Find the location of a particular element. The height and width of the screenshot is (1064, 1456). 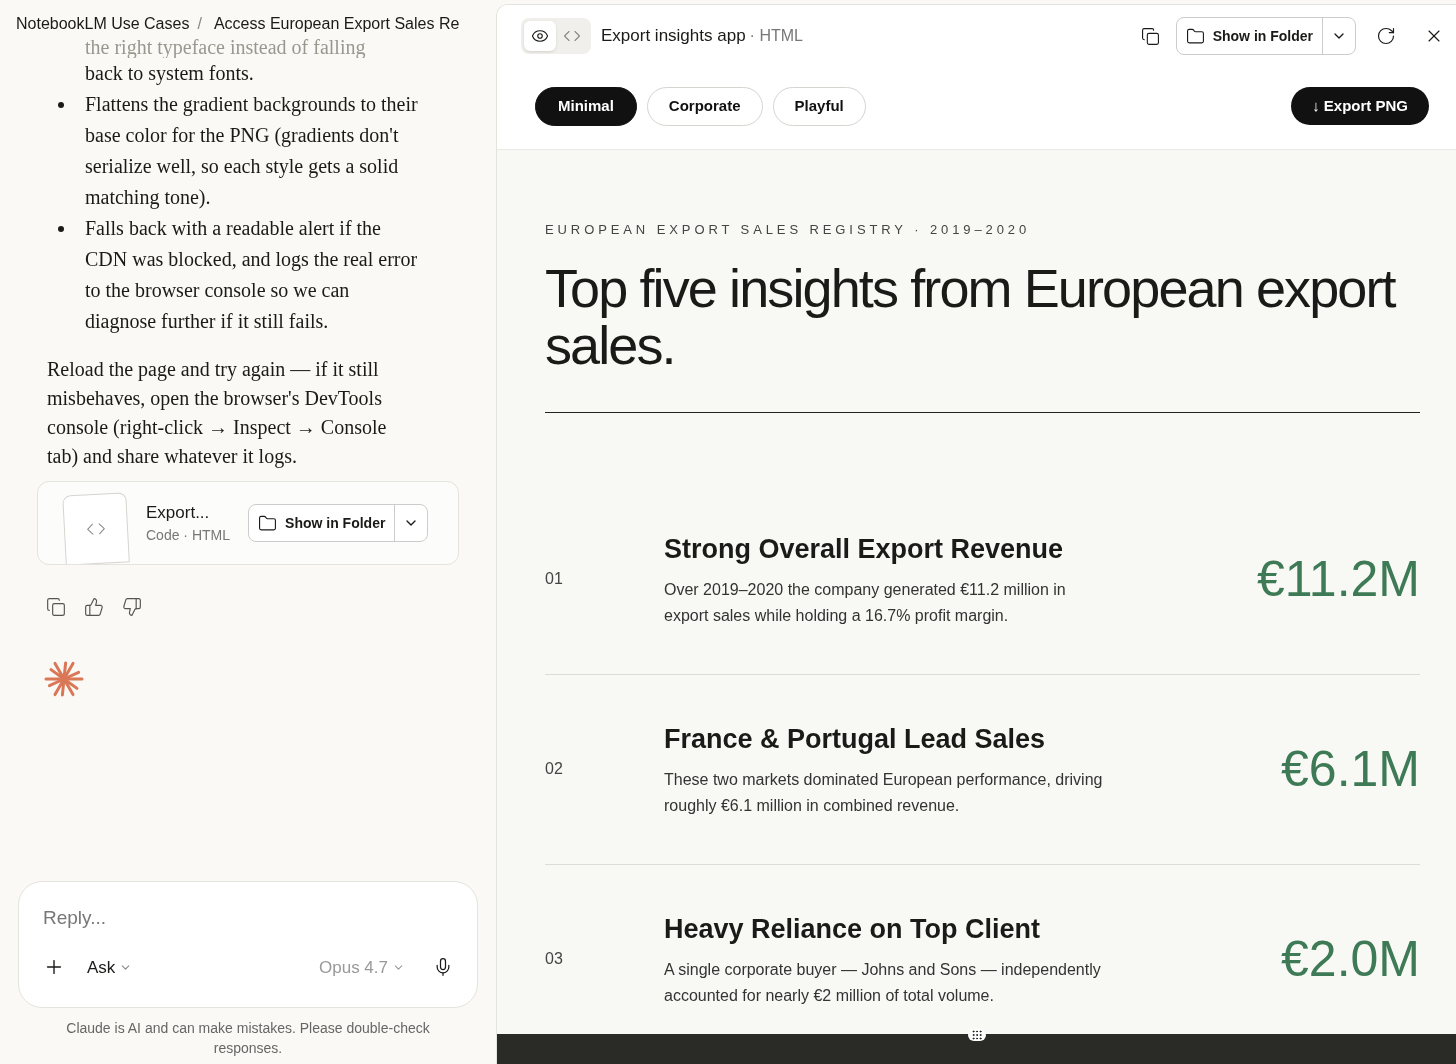

reload-icon is located at coordinates (1386, 36).